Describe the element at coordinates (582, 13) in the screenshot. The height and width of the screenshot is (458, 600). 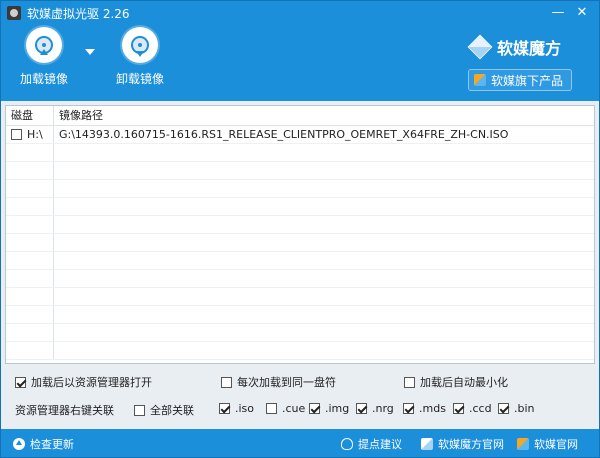
I see `close-button: ✕` at that location.